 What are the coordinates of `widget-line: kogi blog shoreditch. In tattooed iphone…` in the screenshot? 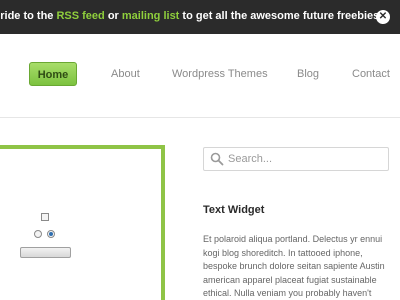 It's located at (283, 252).